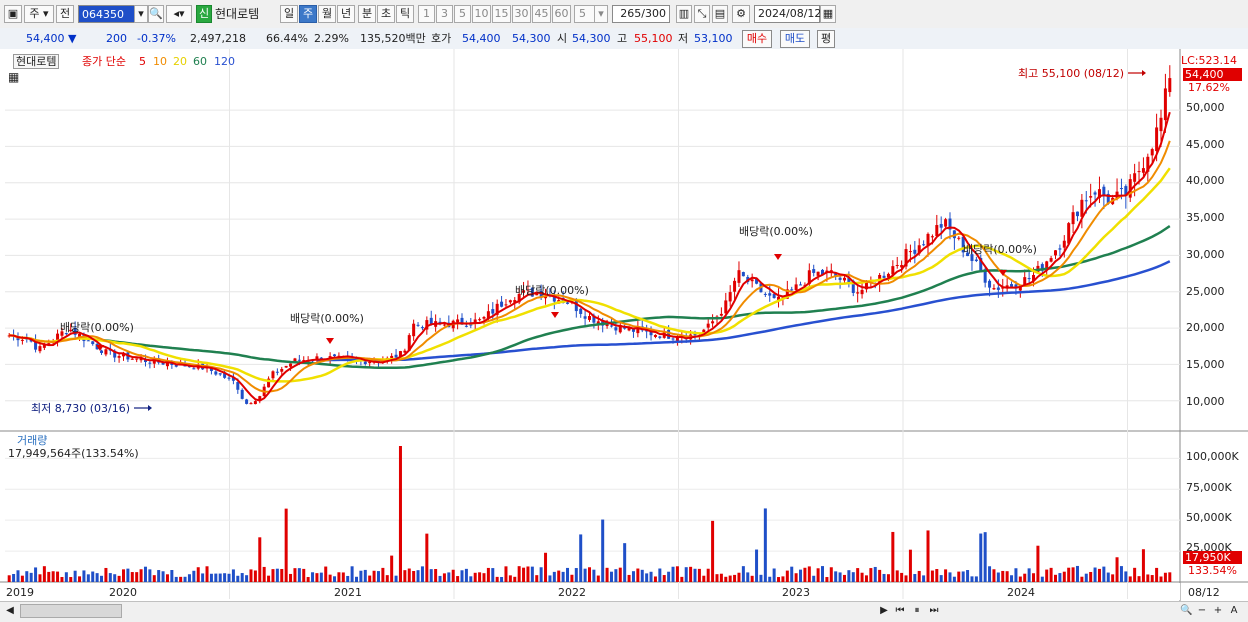 The width and height of the screenshot is (1248, 622). Describe the element at coordinates (71, 611) in the screenshot. I see `scroll-thumb` at that location.